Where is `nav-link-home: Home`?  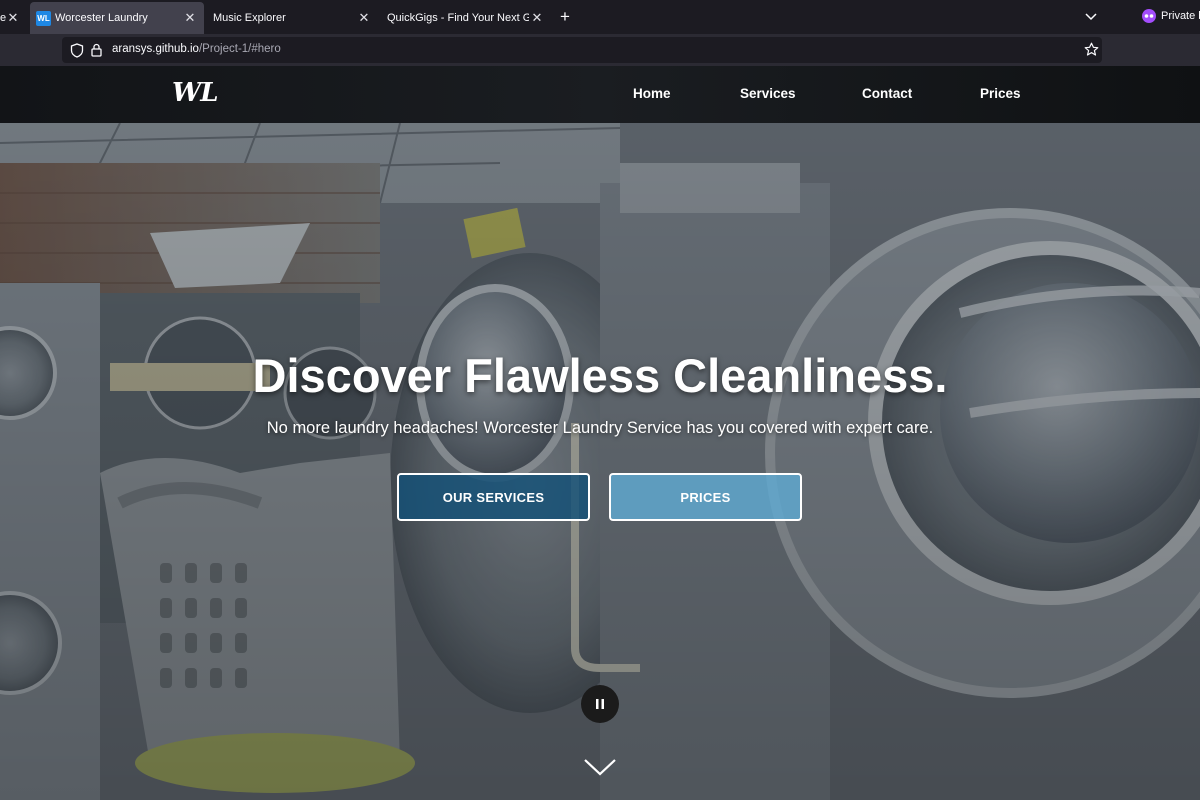 nav-link-home: Home is located at coordinates (652, 93).